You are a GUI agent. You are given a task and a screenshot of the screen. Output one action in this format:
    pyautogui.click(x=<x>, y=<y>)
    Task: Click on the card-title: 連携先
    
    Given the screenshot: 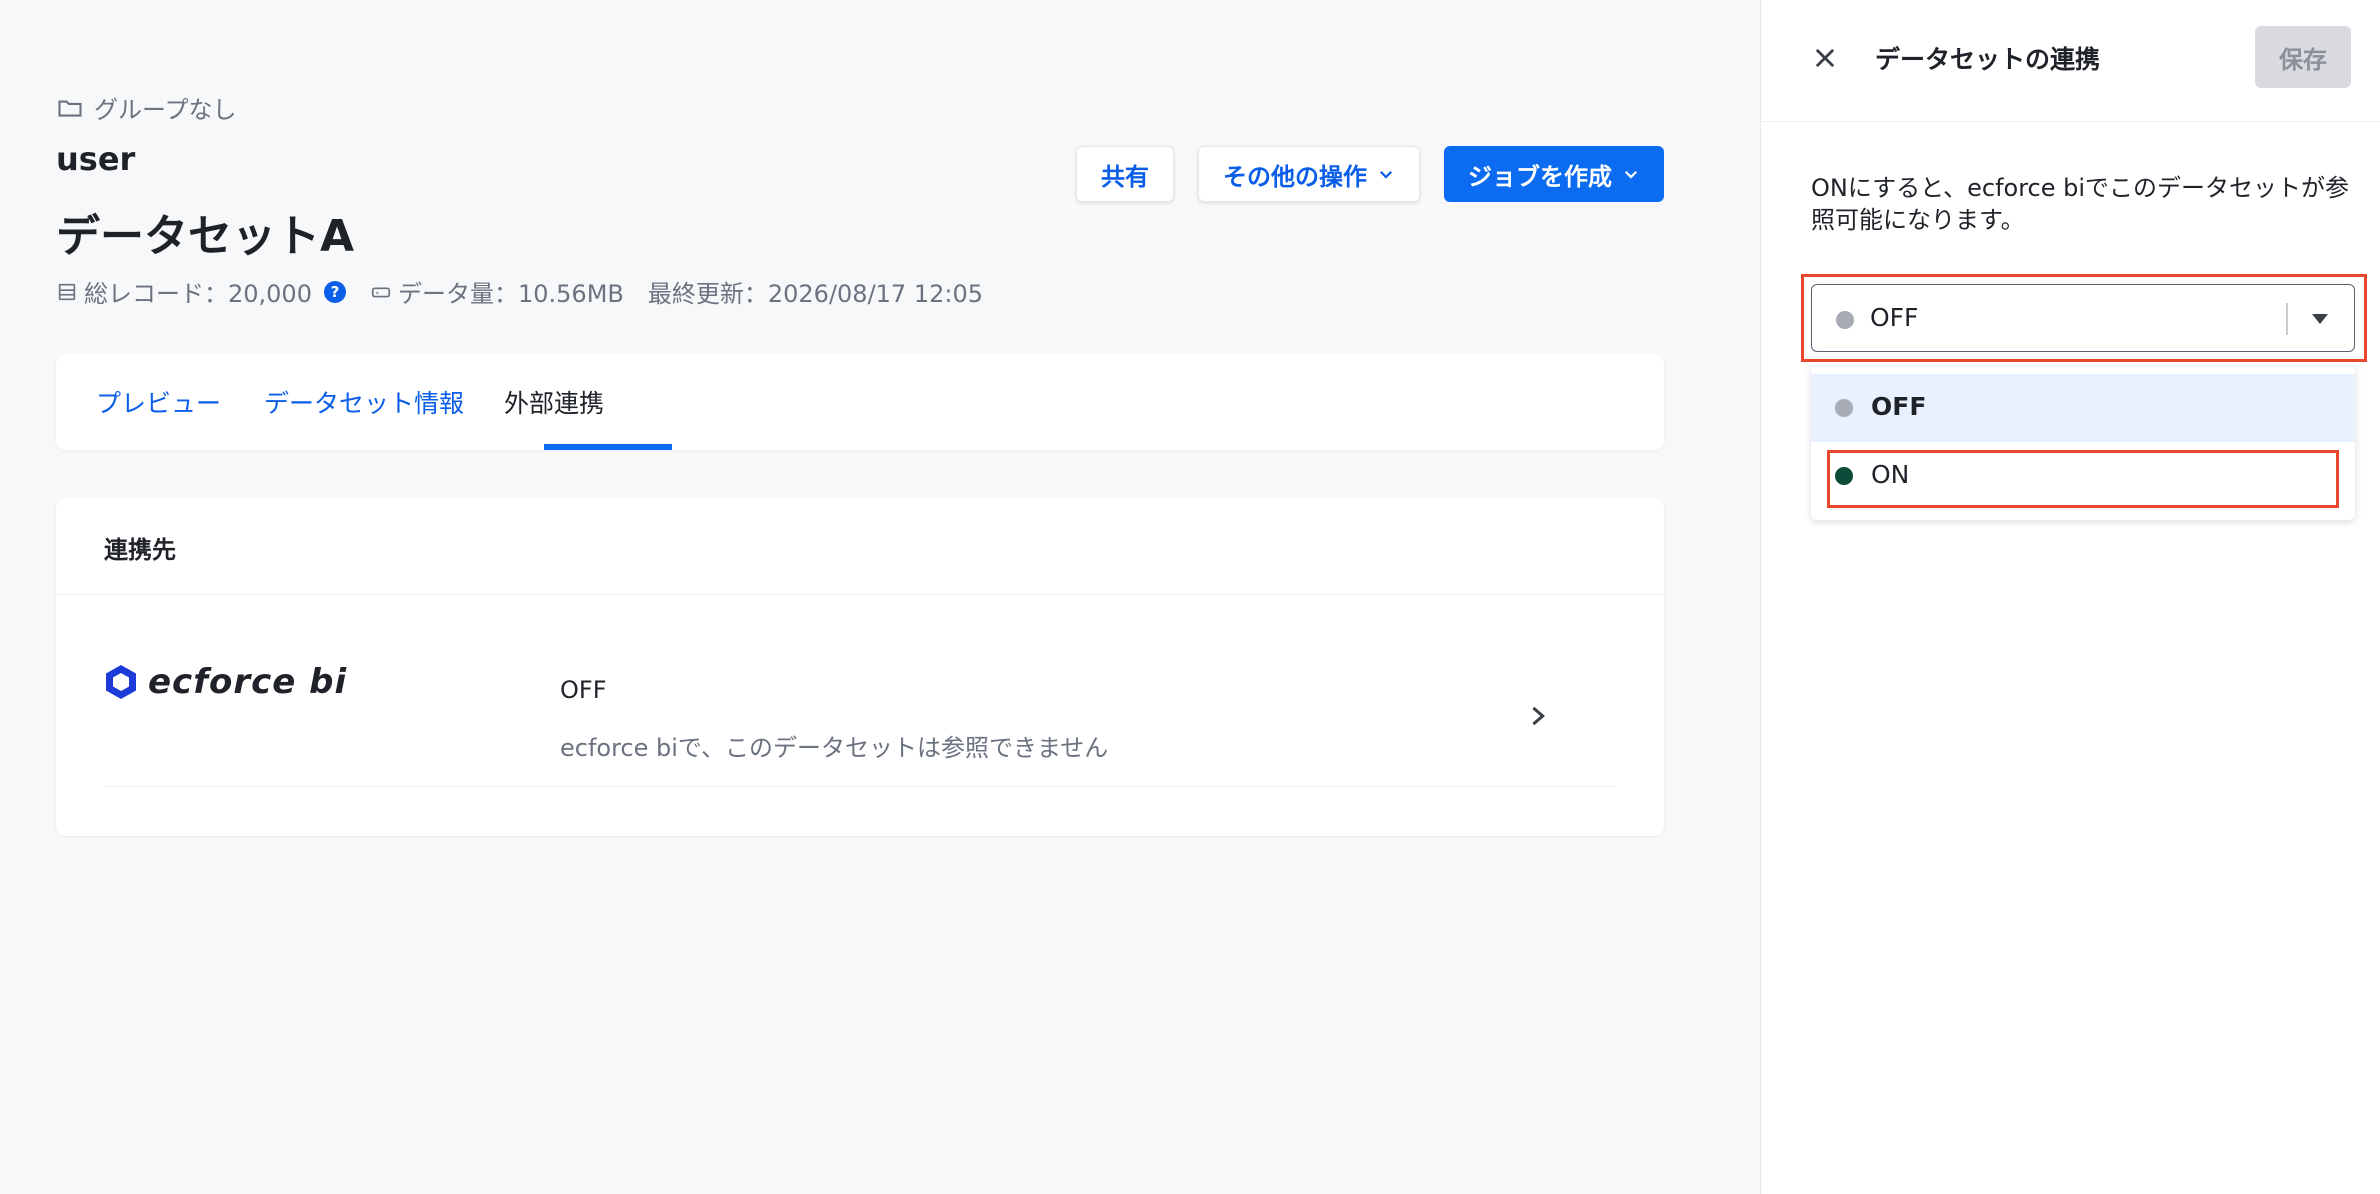 What is the action you would take?
    pyautogui.click(x=140, y=550)
    